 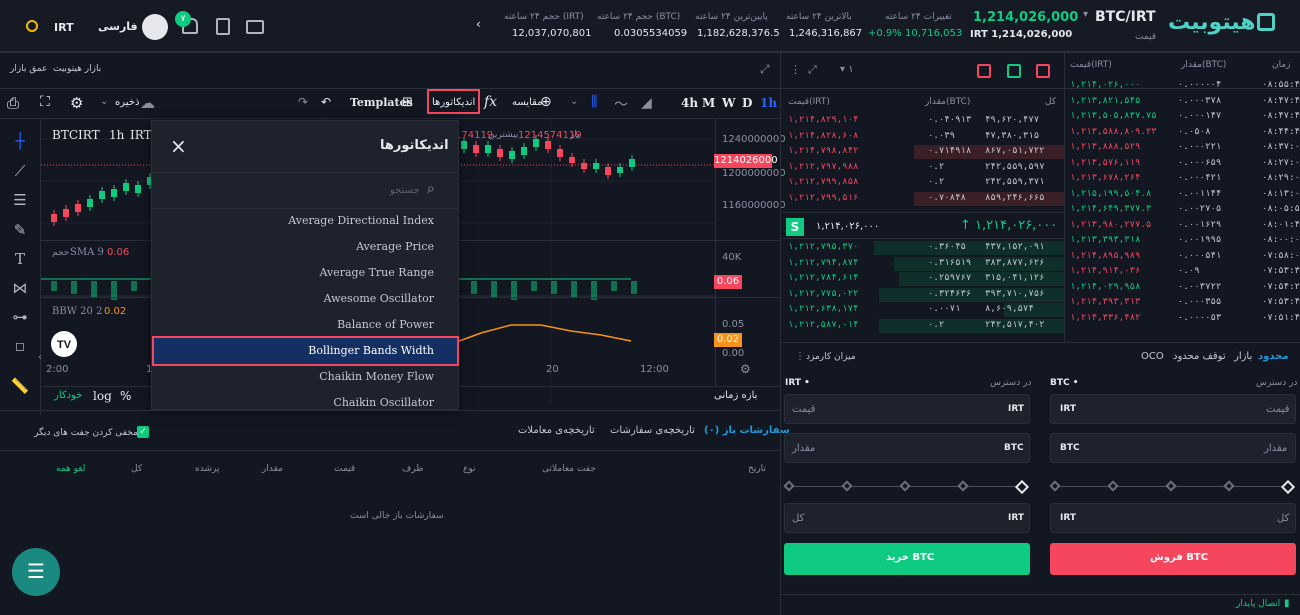 What do you see at coordinates (823, 311) in the screenshot?
I see `orderbook-cell: ۱,۲۱۲,۶۳۸,۱۷۴` at bounding box center [823, 311].